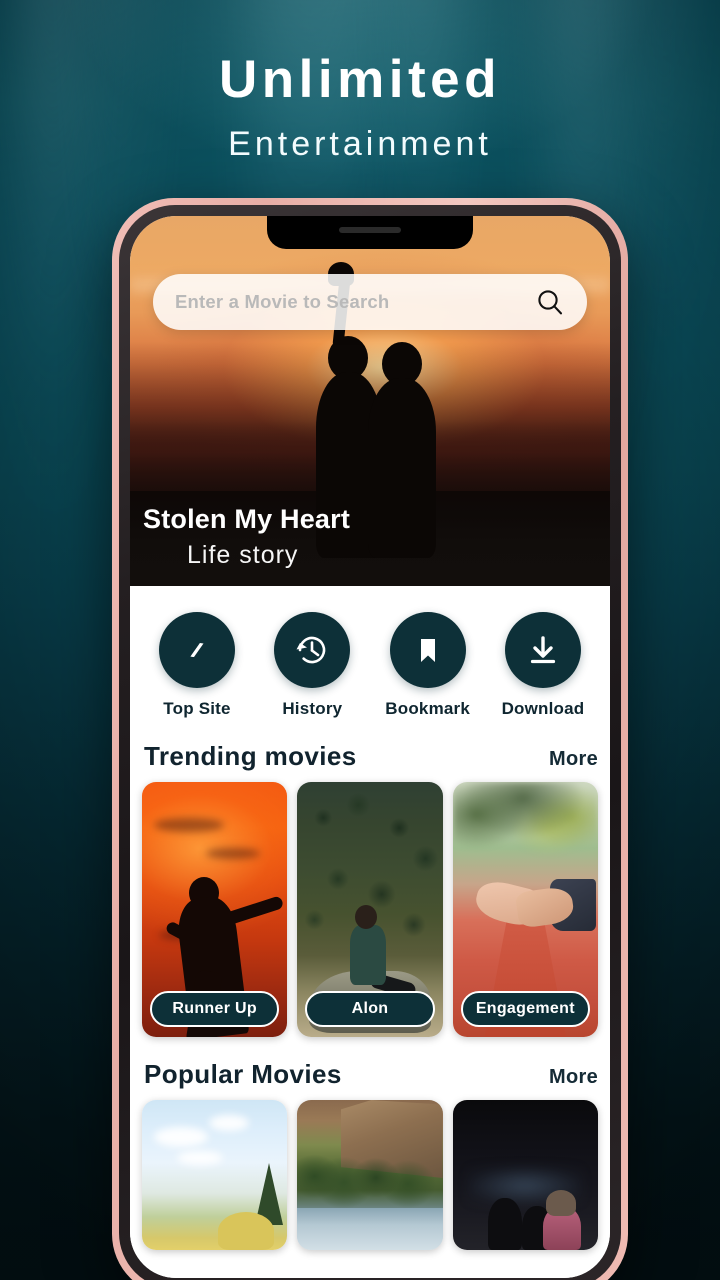 This screenshot has width=720, height=1280. What do you see at coordinates (428, 708) in the screenshot?
I see `quick-action-label: Bookmark` at bounding box center [428, 708].